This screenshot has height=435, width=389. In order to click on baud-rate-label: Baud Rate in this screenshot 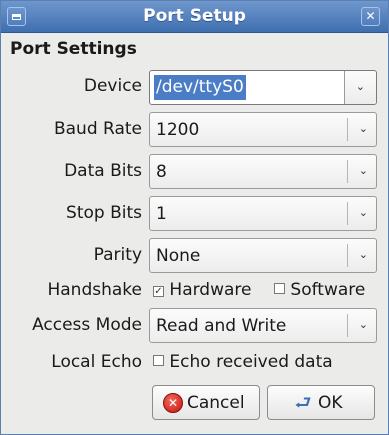, I will do `click(97, 129)`.